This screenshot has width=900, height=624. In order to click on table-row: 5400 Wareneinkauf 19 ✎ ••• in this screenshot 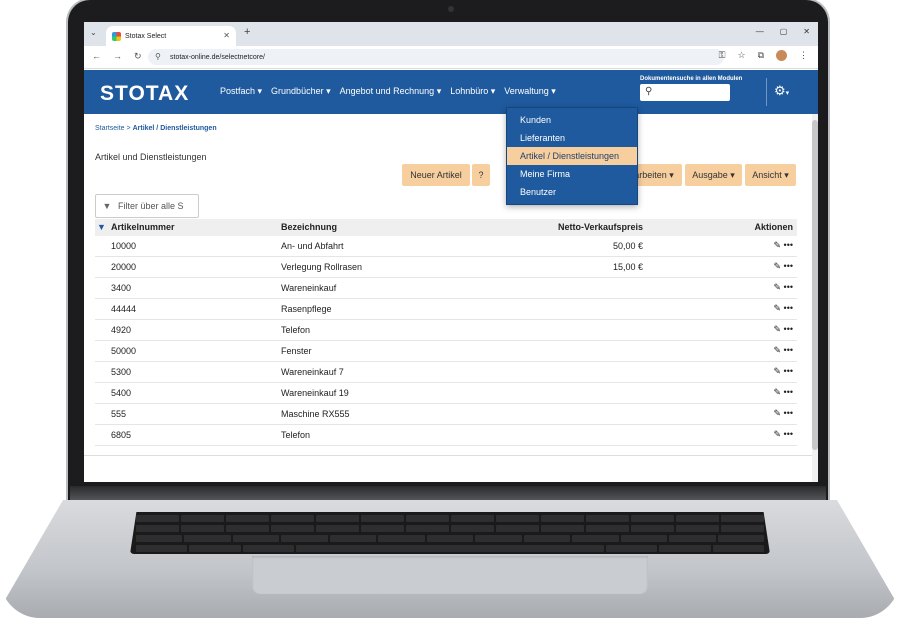, I will do `click(446, 393)`.